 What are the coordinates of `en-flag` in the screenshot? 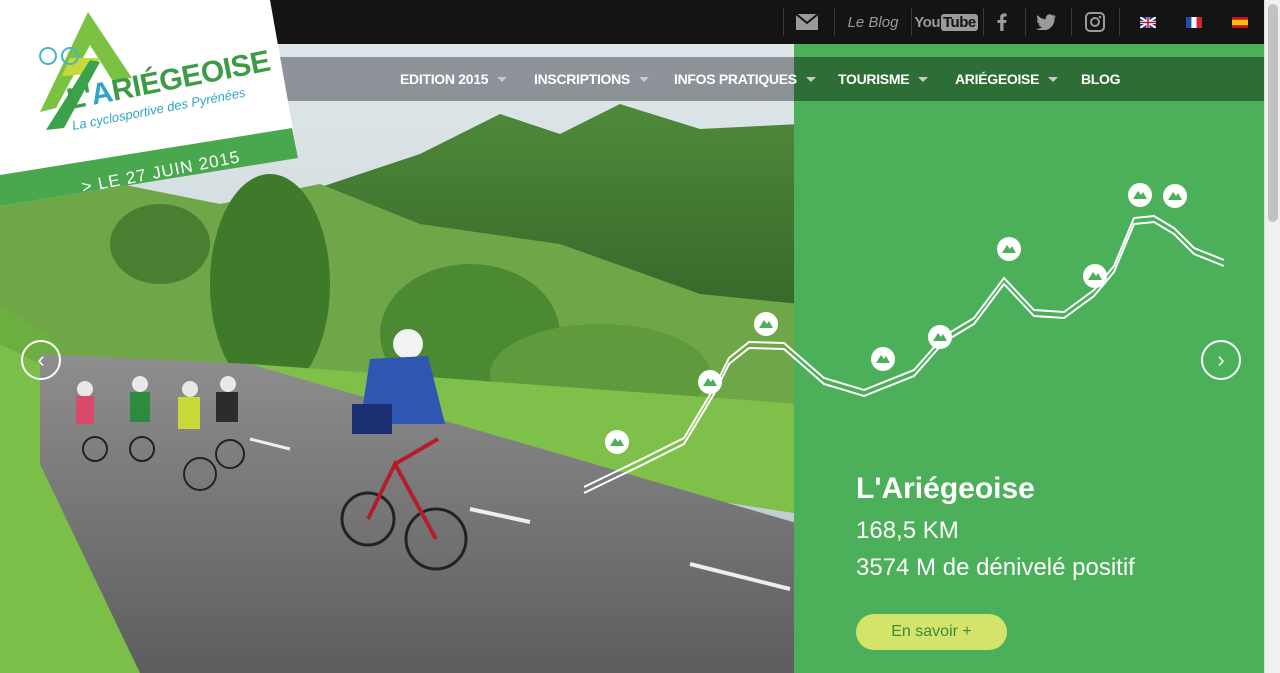 It's located at (1148, 22).